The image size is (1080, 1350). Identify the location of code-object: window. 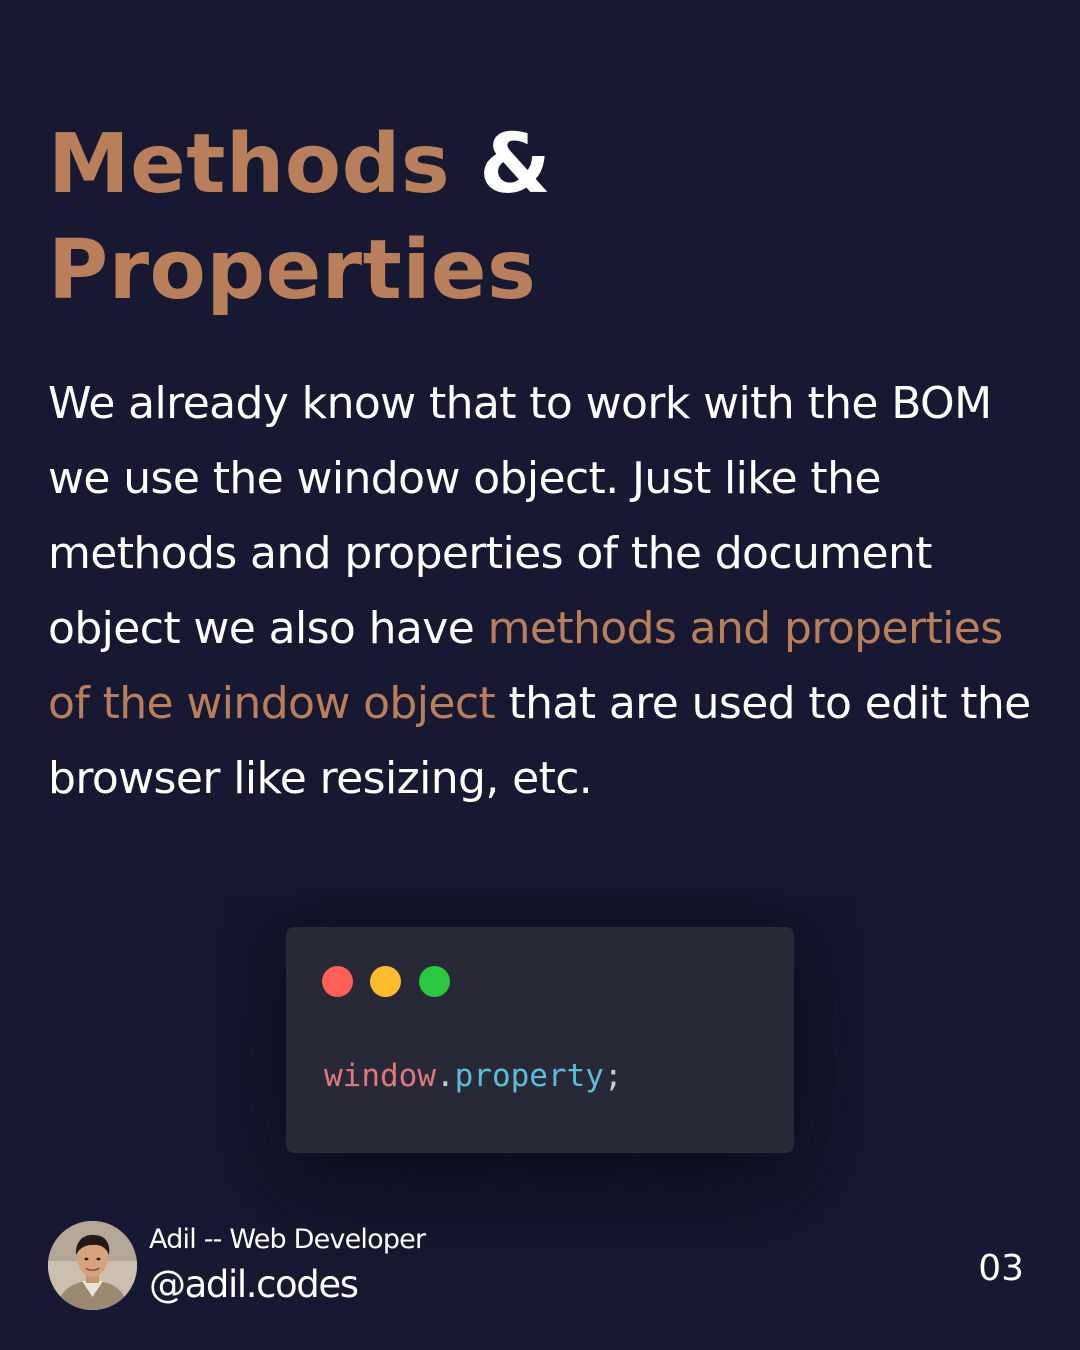
(380, 1076).